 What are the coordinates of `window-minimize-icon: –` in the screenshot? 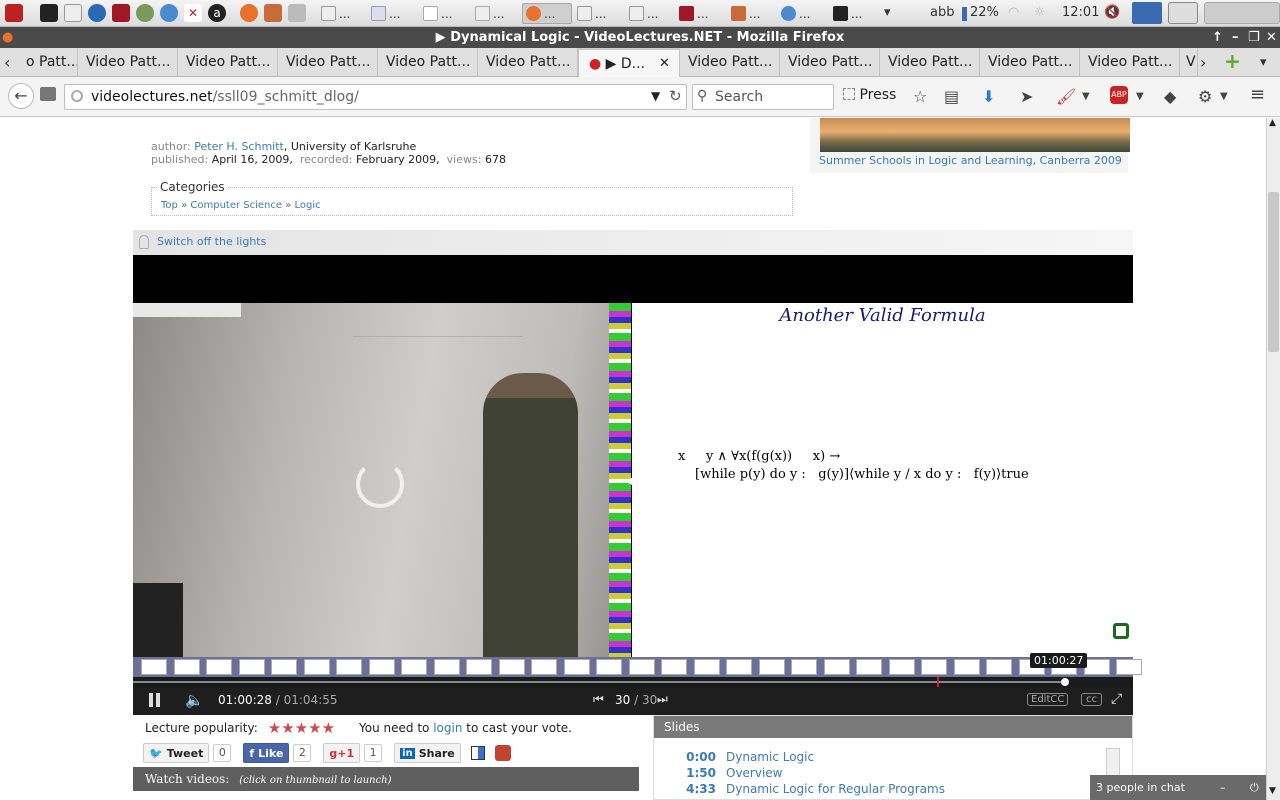 It's located at (1235, 37).